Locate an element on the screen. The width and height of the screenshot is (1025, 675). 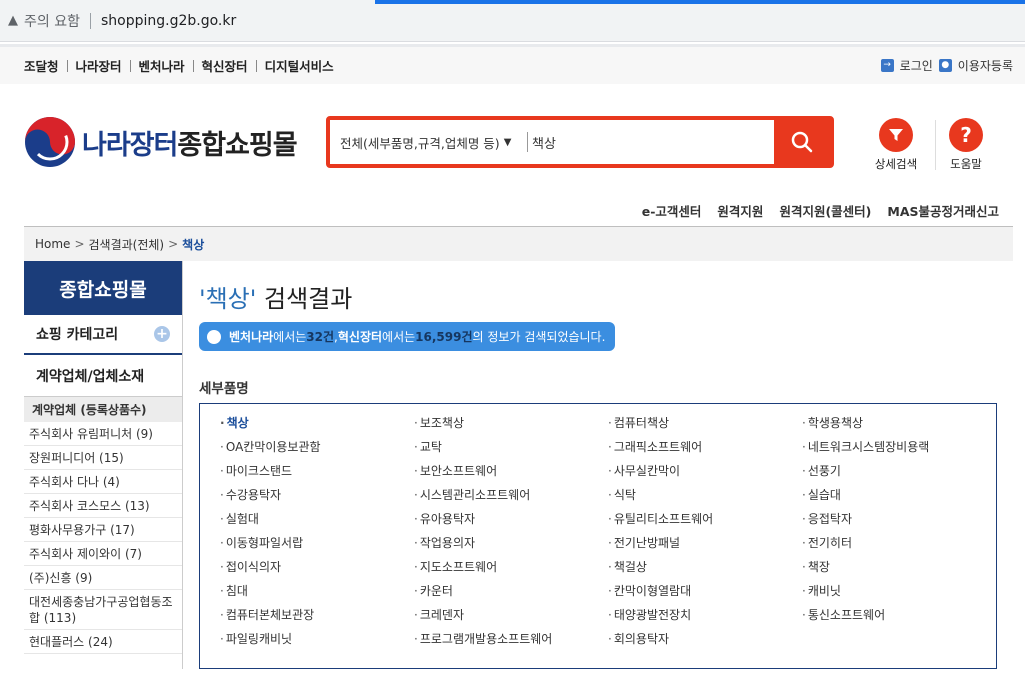
search-scope-select: 전체(세부품명,규격,업체명 등) ▼ is located at coordinates (429, 142).